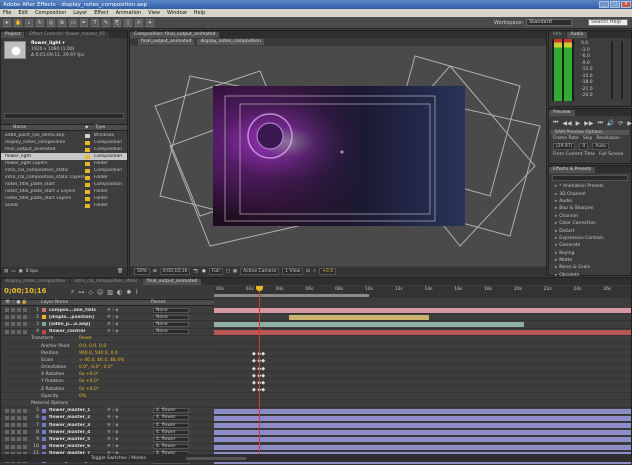  Describe the element at coordinates (107, 375) in the screenshot. I see `transform-property: X Rotation 0x +0.0°` at that location.